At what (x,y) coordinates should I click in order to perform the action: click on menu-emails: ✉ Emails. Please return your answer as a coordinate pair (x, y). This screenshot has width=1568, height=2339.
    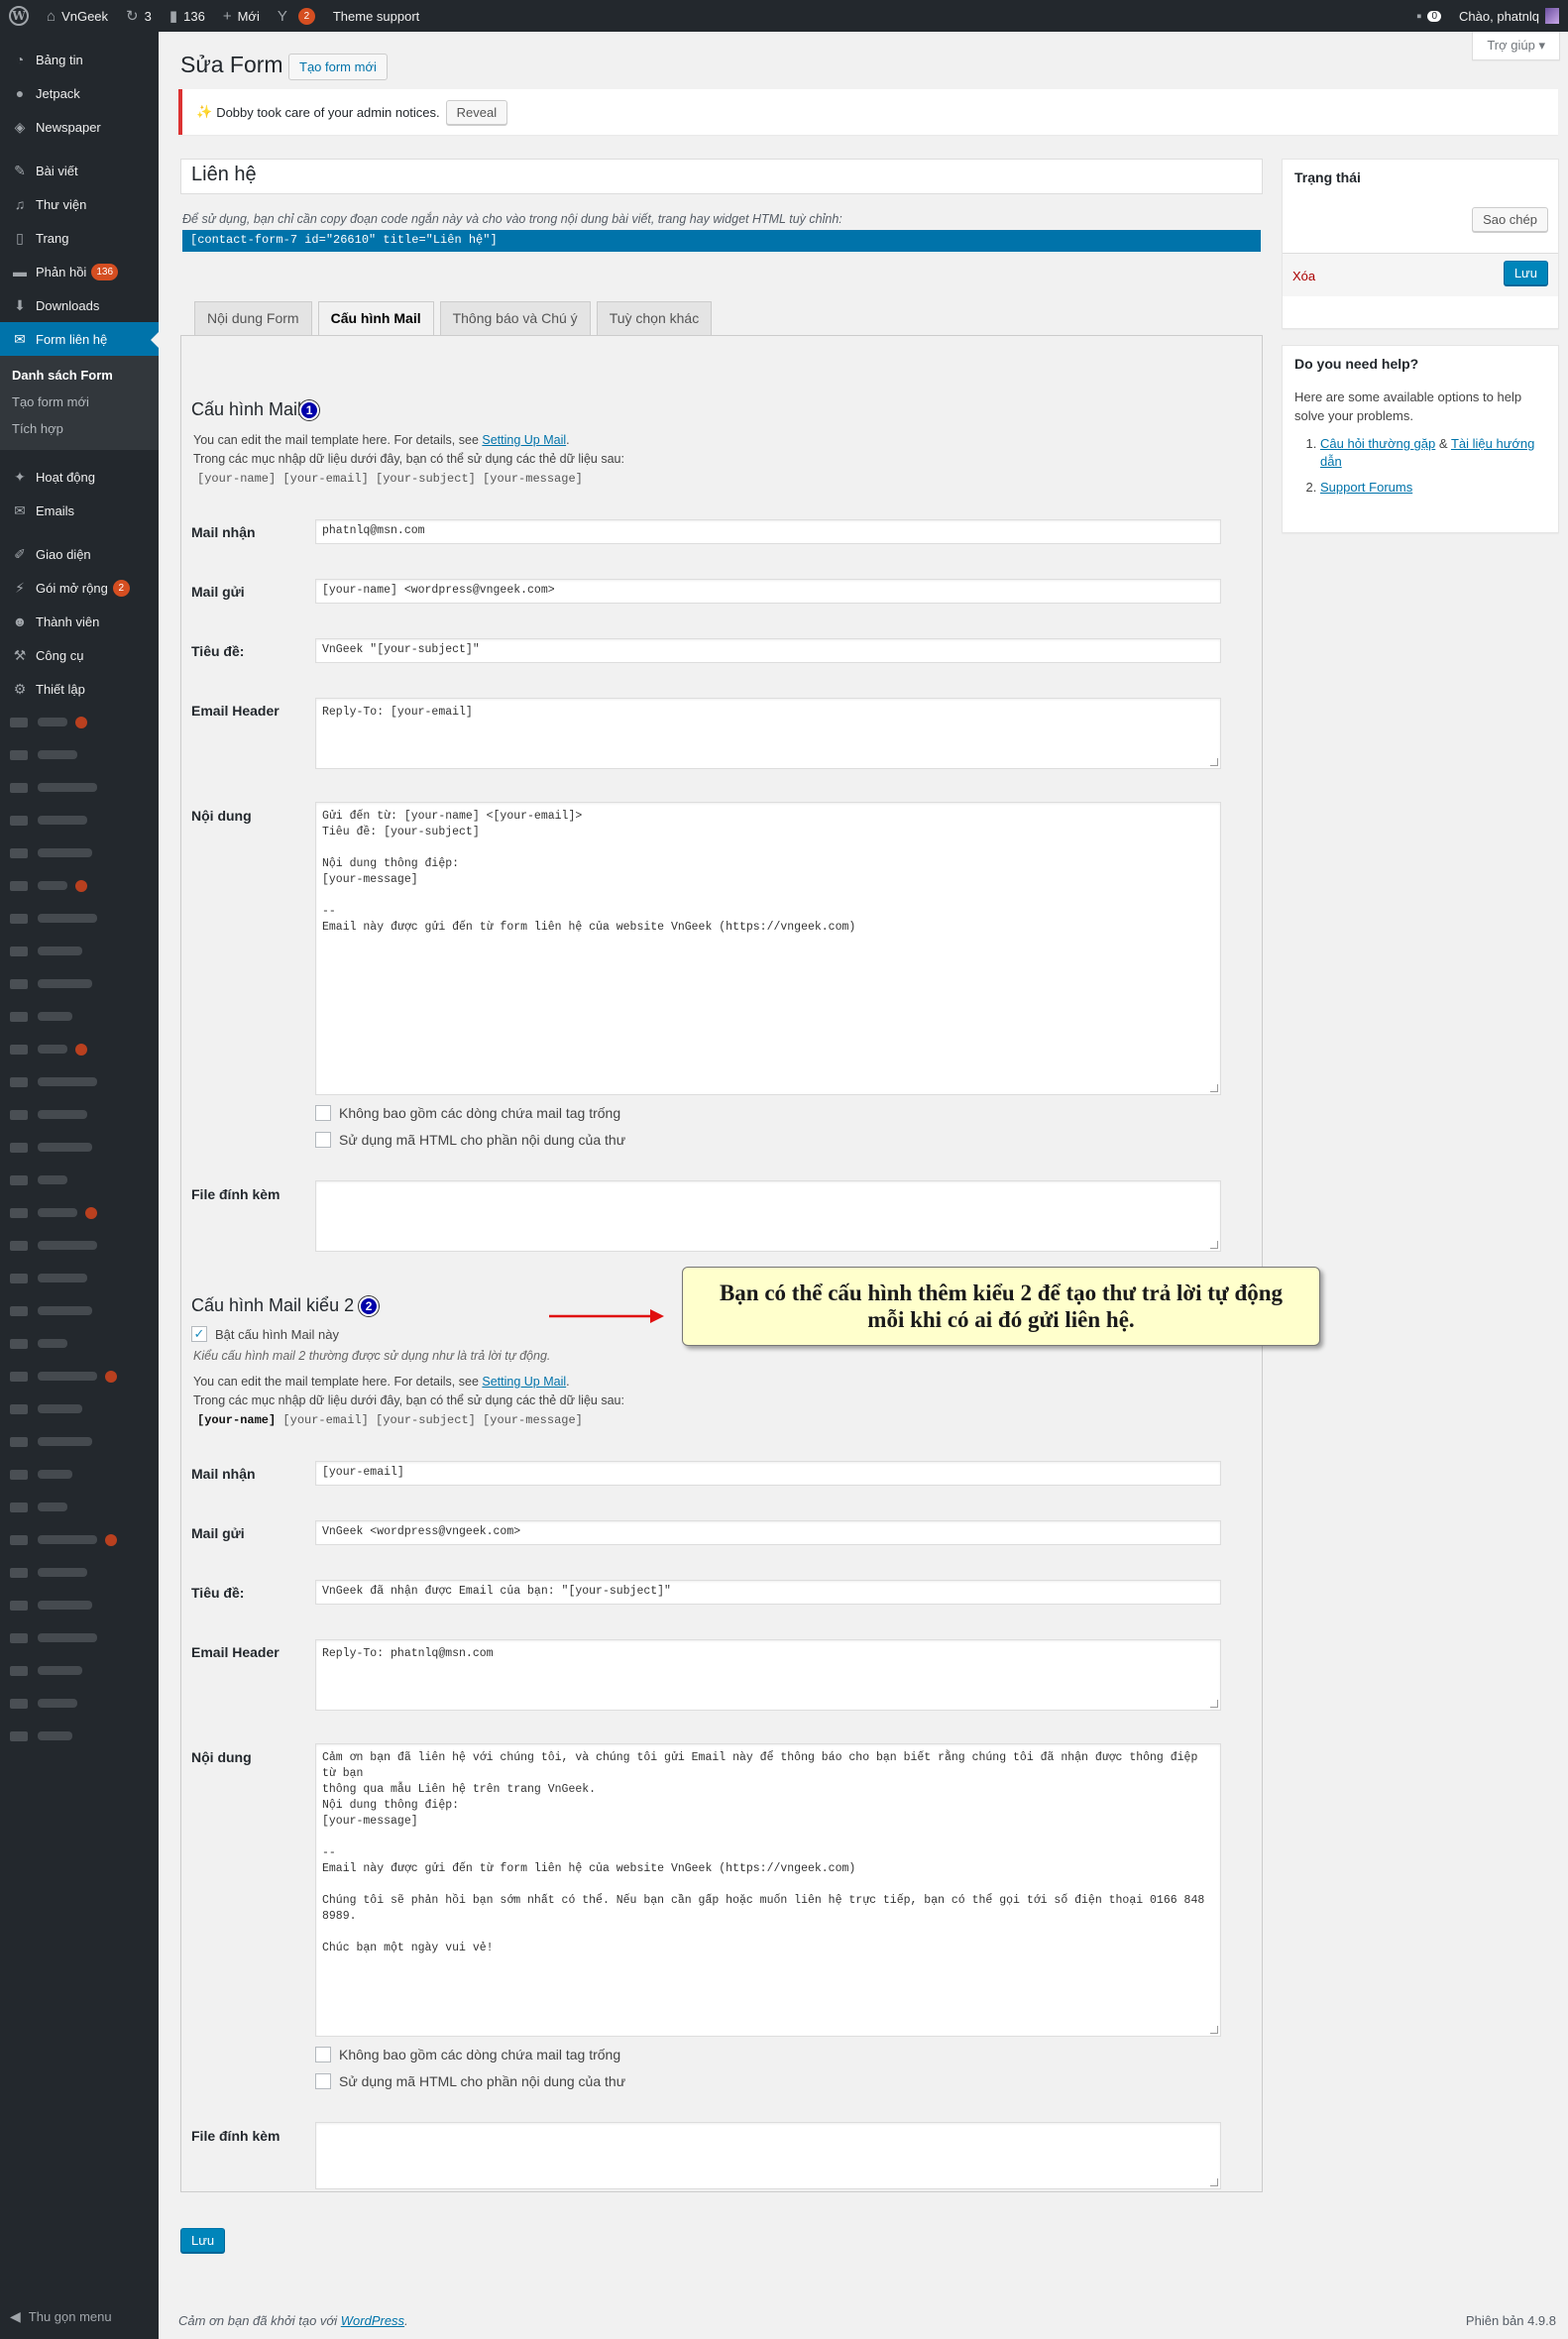
    Looking at the image, I should click on (79, 510).